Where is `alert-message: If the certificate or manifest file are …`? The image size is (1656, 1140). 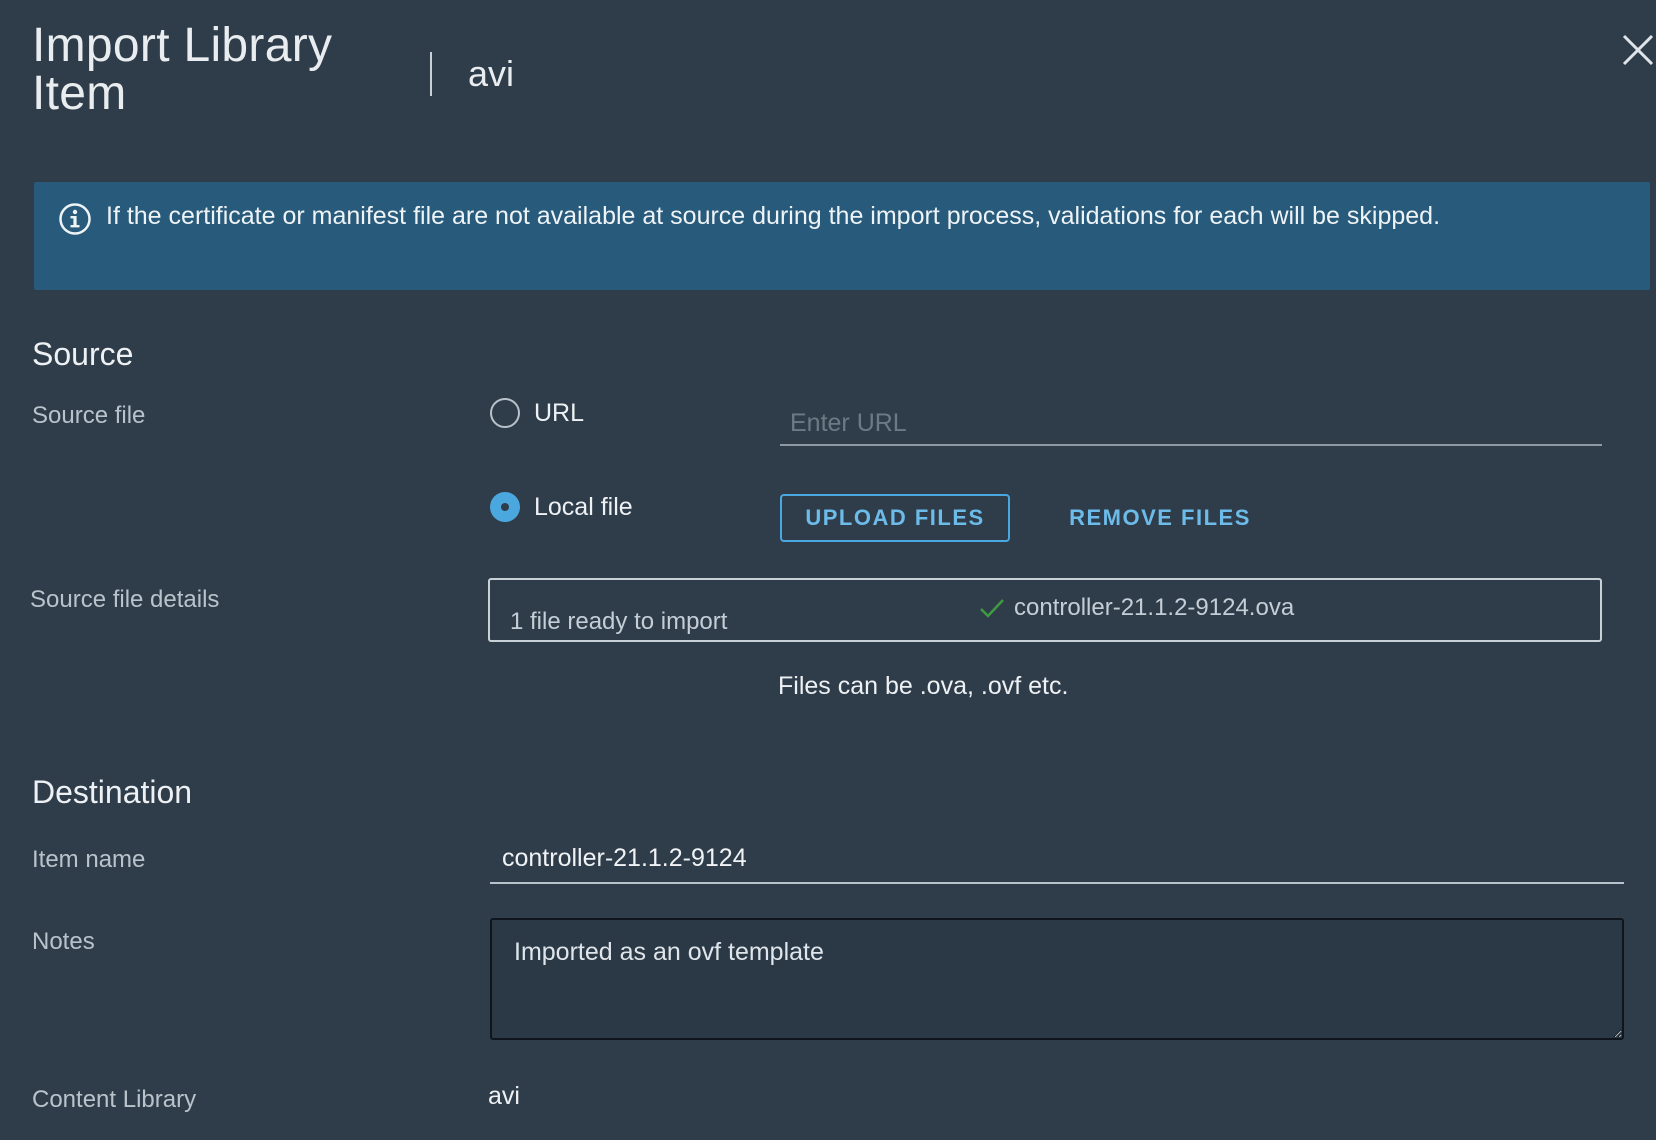 alert-message: If the certificate or manifest file are … is located at coordinates (773, 216).